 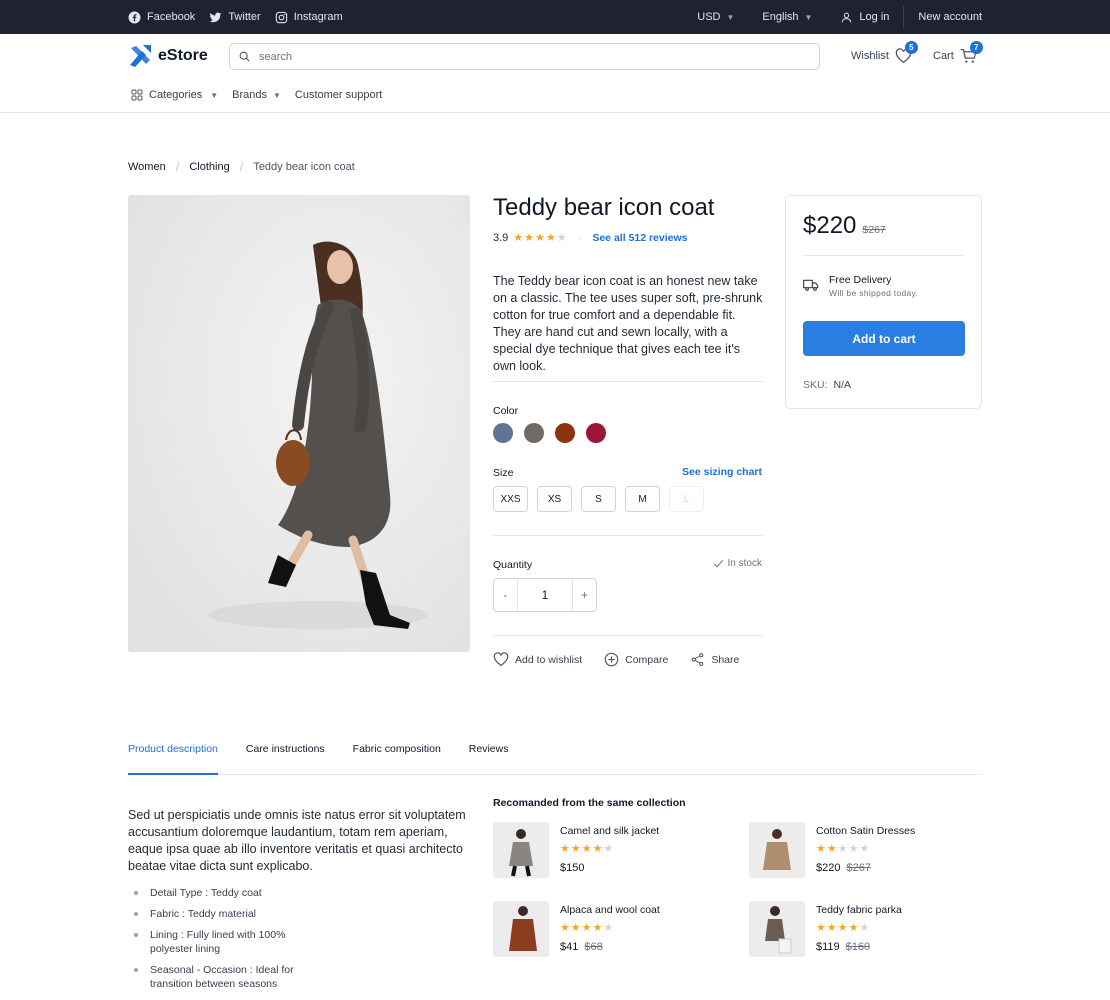 I want to click on wishlist-link: Wishlist 5, so click(x=884, y=52).